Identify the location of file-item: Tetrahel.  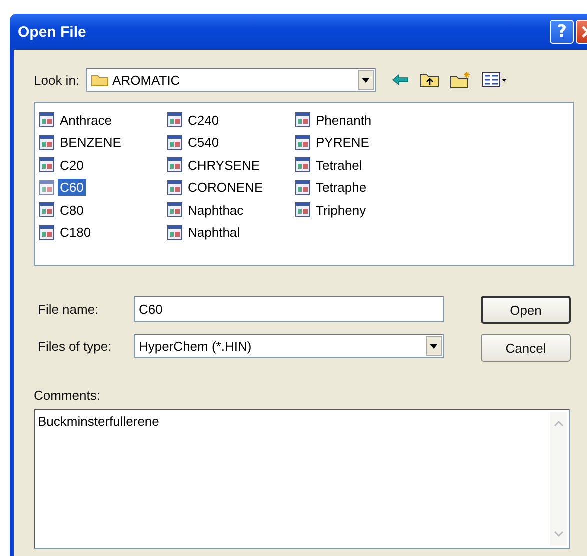
(329, 165).